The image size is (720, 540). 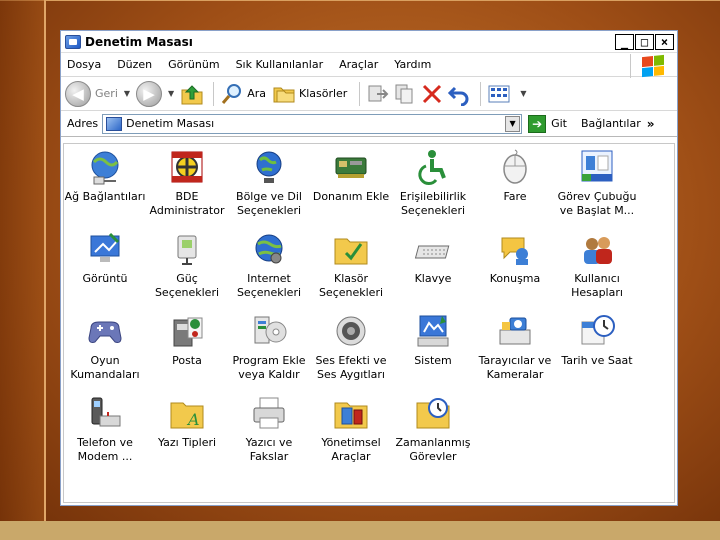 I want to click on control-panel-item: Konuşma, so click(x=515, y=267).